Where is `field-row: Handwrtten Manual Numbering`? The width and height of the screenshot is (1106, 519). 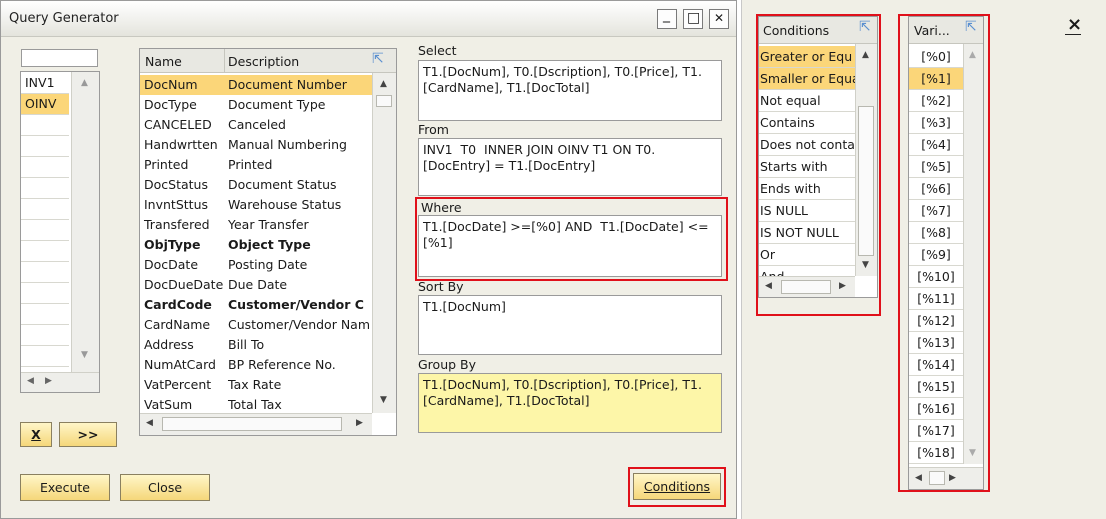
field-row: Handwrtten Manual Numbering is located at coordinates (256, 145).